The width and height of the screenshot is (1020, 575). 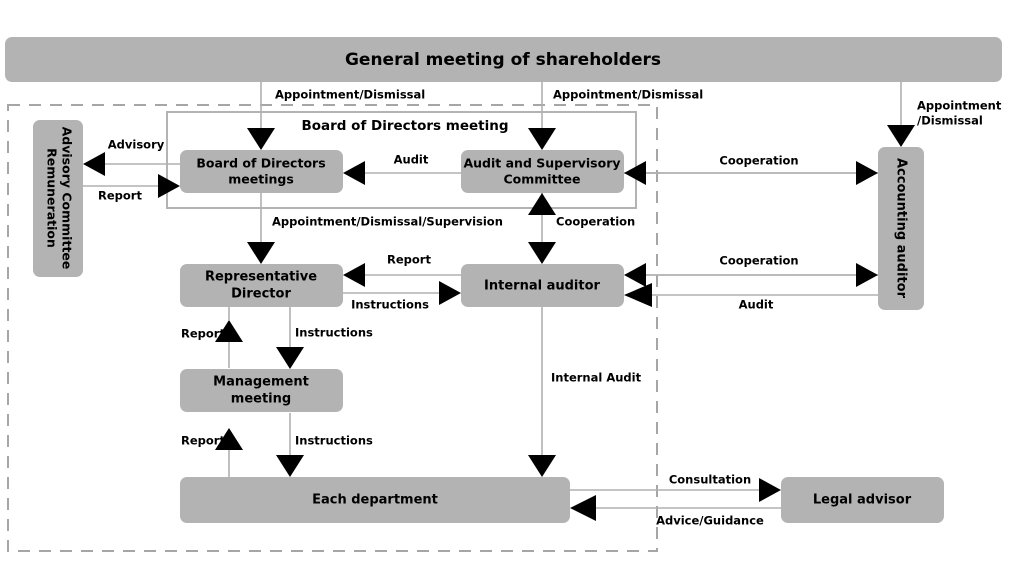 What do you see at coordinates (595, 222) in the screenshot?
I see `edge-label-cooperation-asc-internal: Cooperation` at bounding box center [595, 222].